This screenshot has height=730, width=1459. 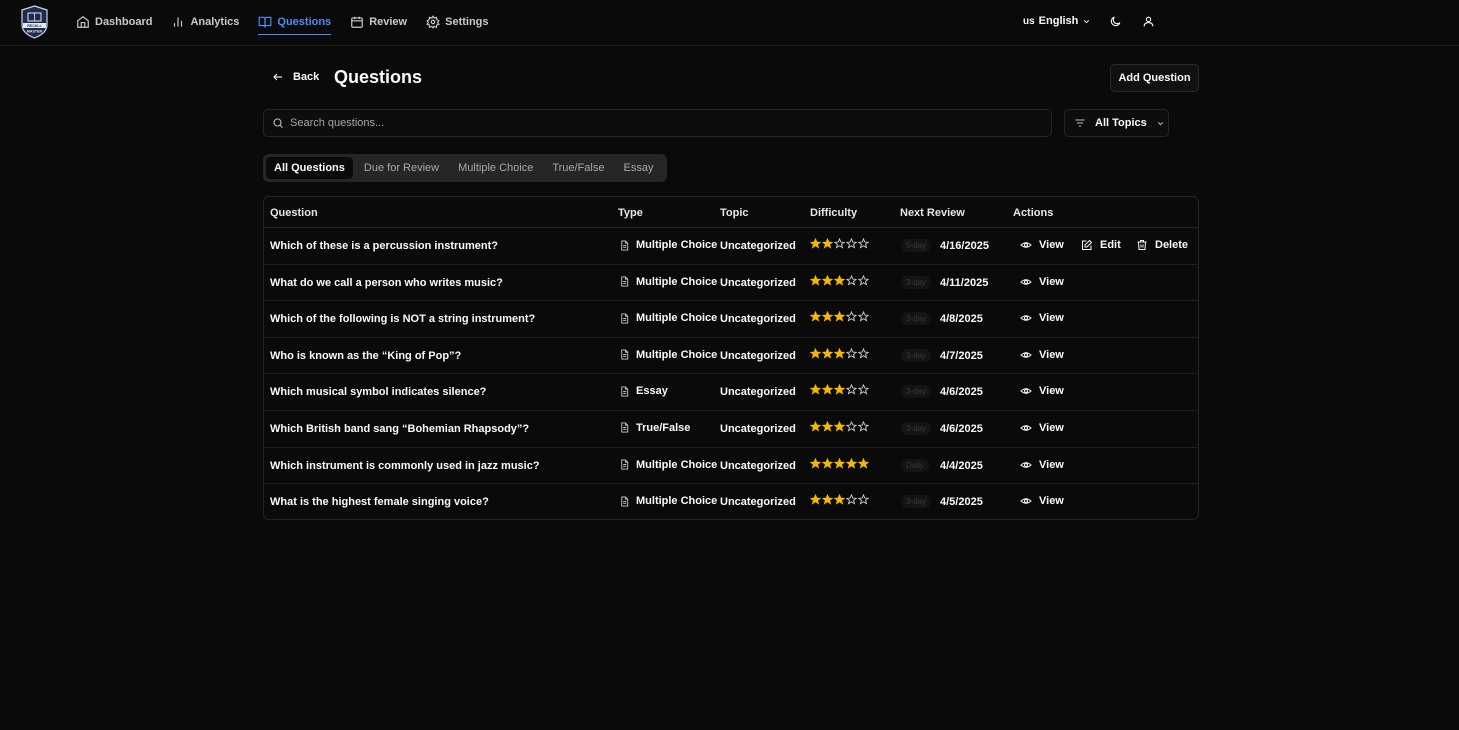 I want to click on user-profile-icon, so click(x=1149, y=22).